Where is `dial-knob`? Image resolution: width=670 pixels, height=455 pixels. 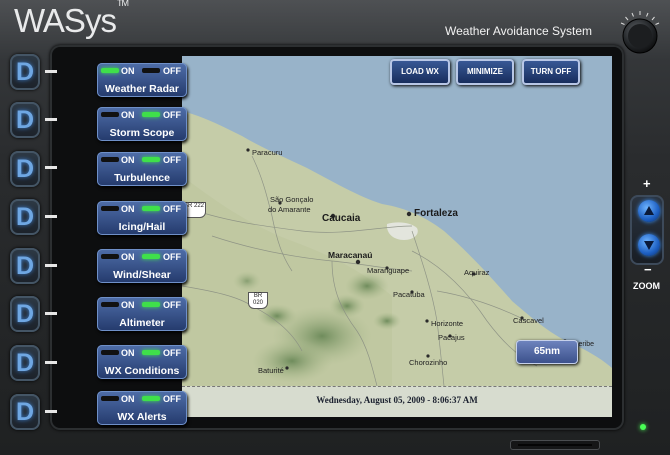 dial-knob is located at coordinates (640, 33).